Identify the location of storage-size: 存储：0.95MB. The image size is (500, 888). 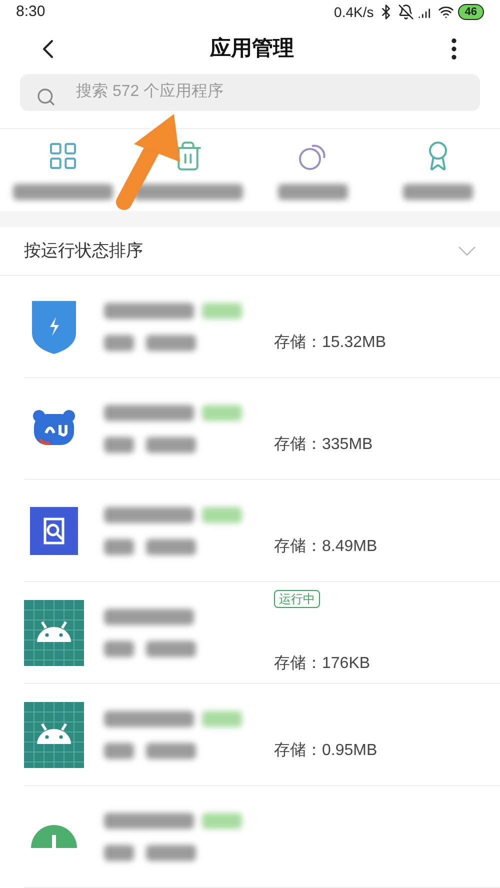
(326, 750).